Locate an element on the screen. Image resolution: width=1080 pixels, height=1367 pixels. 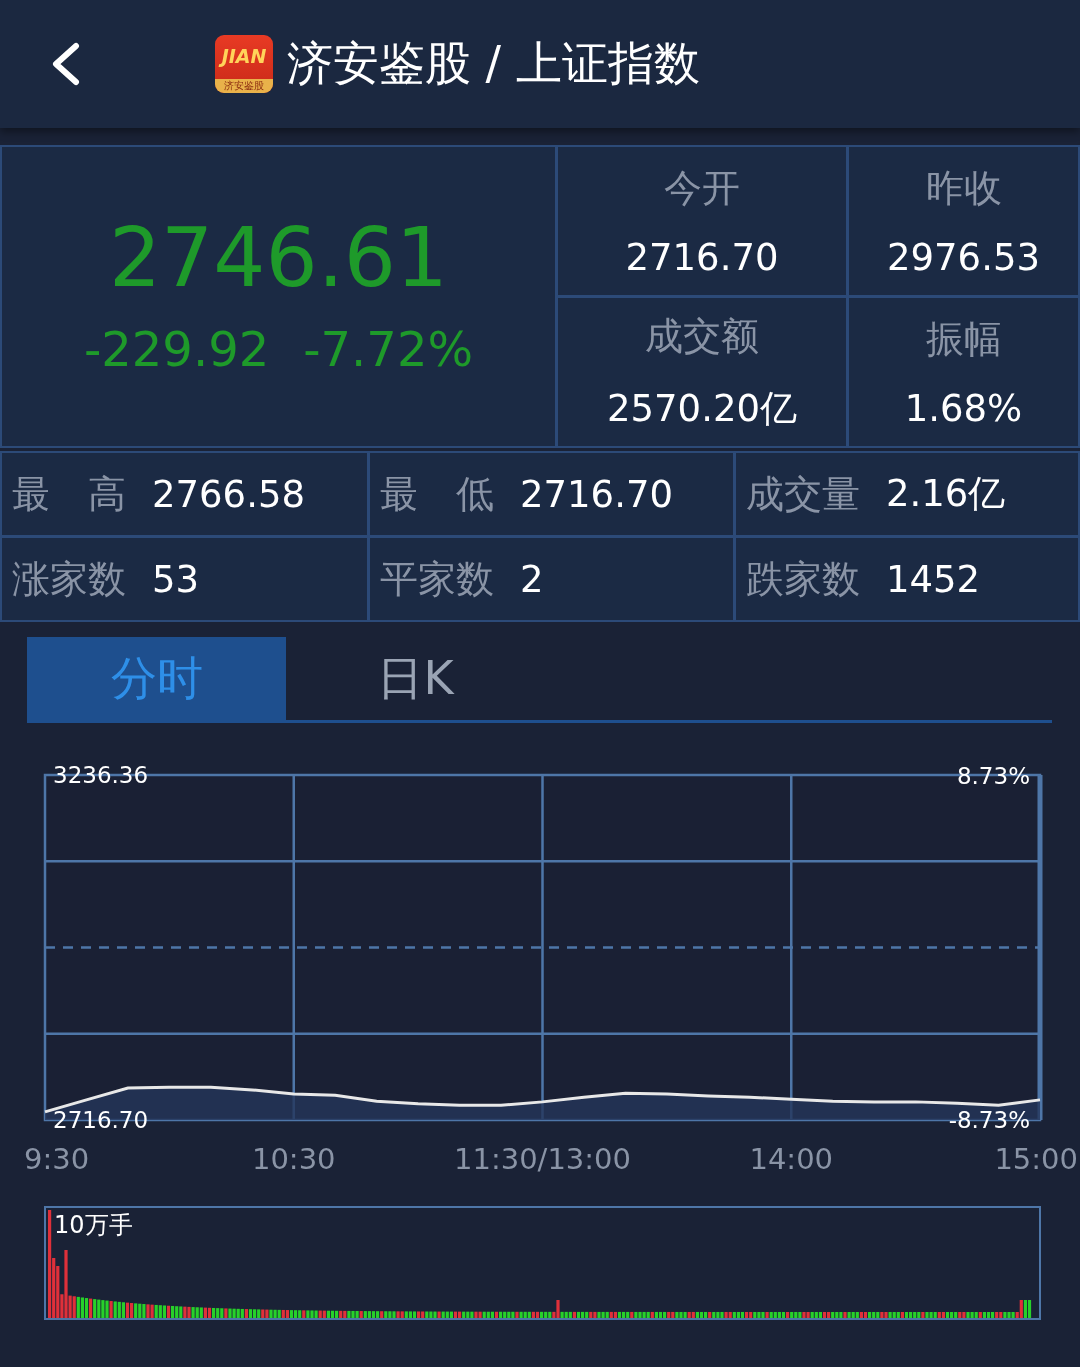
stat-label: 成交额 is located at coordinates (702, 336).